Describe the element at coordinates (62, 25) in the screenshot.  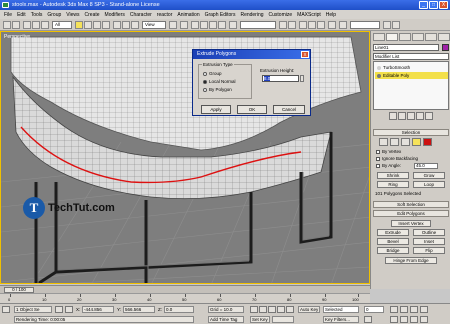
I see `selection-filter-dropdown: All` at that location.